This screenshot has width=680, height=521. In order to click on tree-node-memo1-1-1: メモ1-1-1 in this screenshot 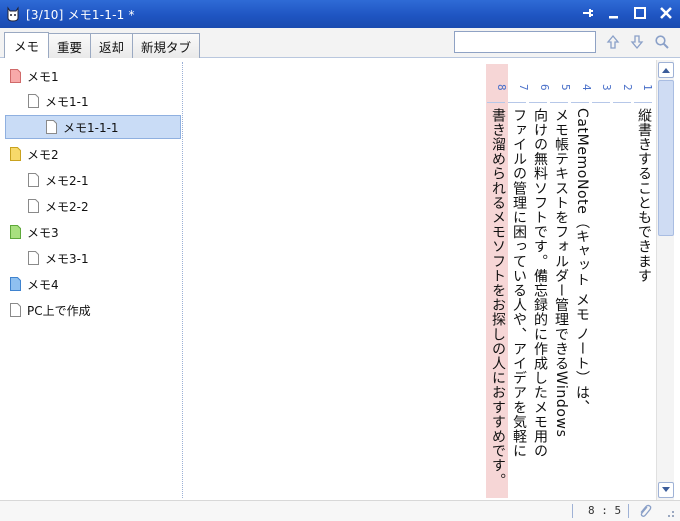, I will do `click(93, 127)`.